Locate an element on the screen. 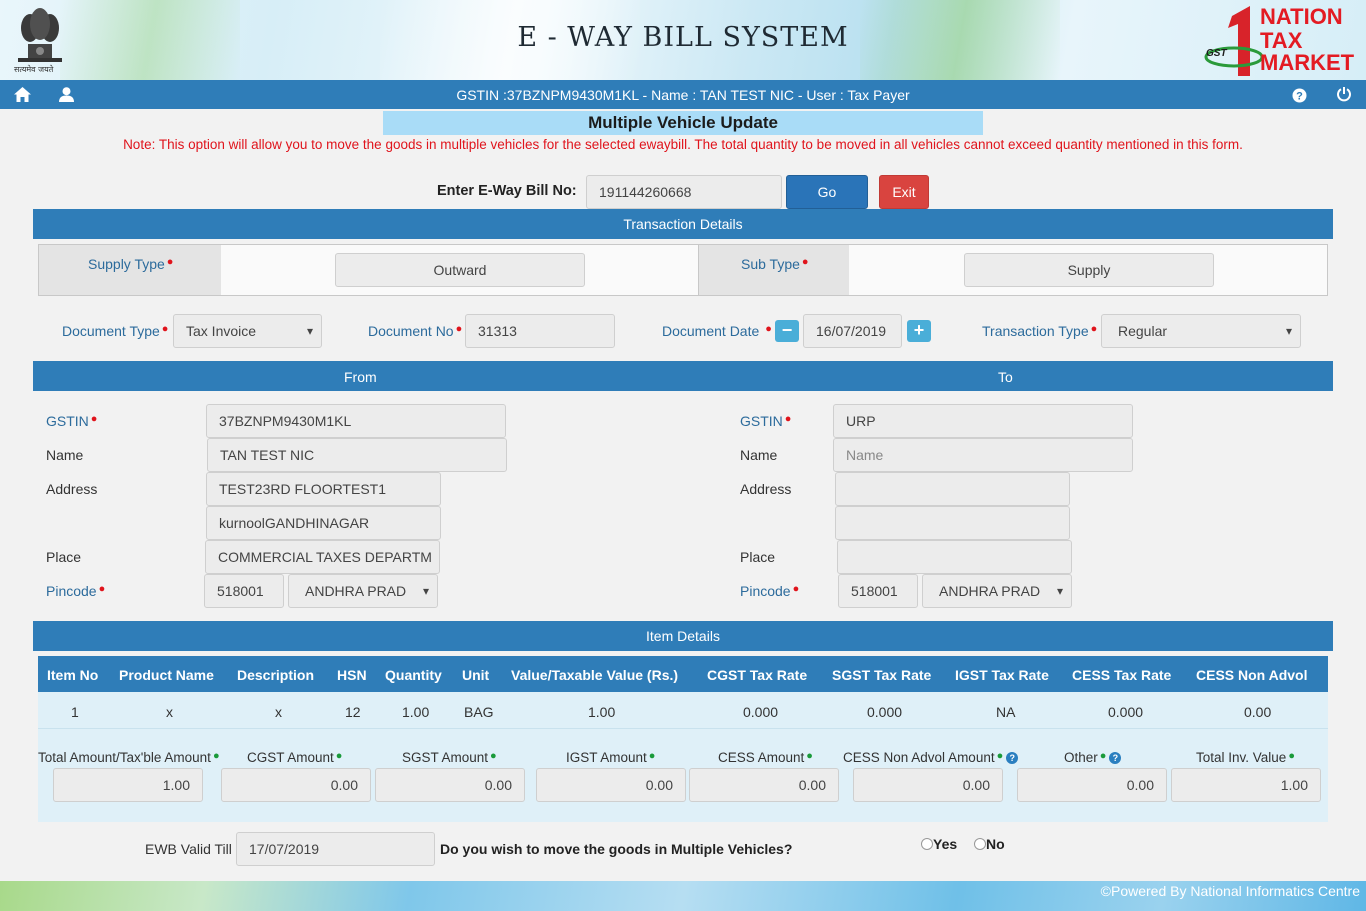 Image resolution: width=1366 pixels, height=911 pixels. to-state-select: ANDHRA PRAD is located at coordinates (997, 591).